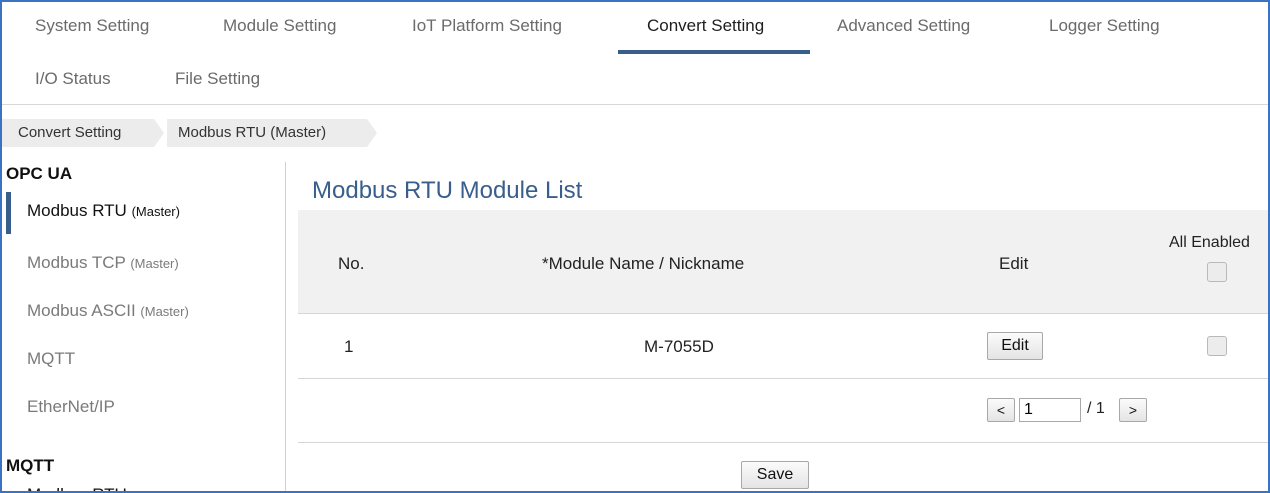 This screenshot has width=1270, height=493. What do you see at coordinates (1096, 408) in the screenshot?
I see `page-total: / 1` at bounding box center [1096, 408].